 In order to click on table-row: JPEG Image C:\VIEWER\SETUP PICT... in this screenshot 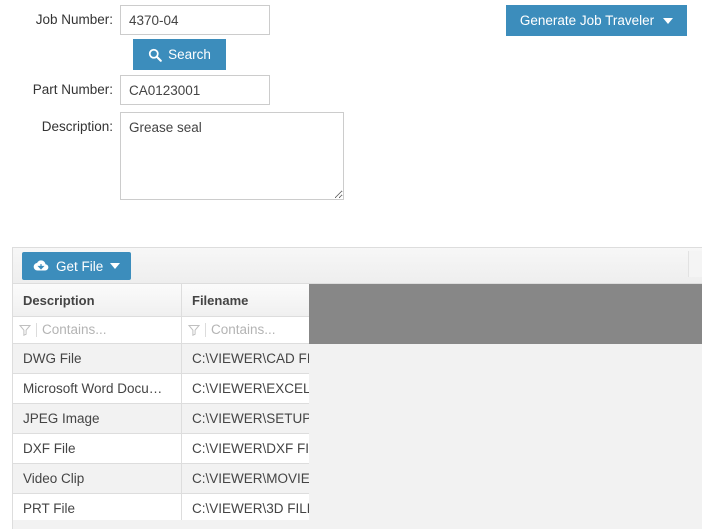, I will do `click(182, 418)`.